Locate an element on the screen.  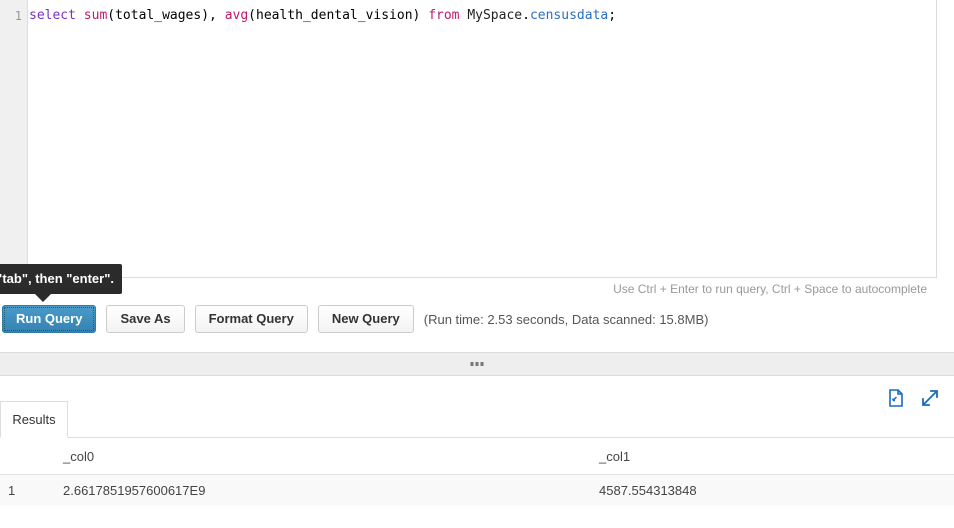
panel-splitter is located at coordinates (477, 364).